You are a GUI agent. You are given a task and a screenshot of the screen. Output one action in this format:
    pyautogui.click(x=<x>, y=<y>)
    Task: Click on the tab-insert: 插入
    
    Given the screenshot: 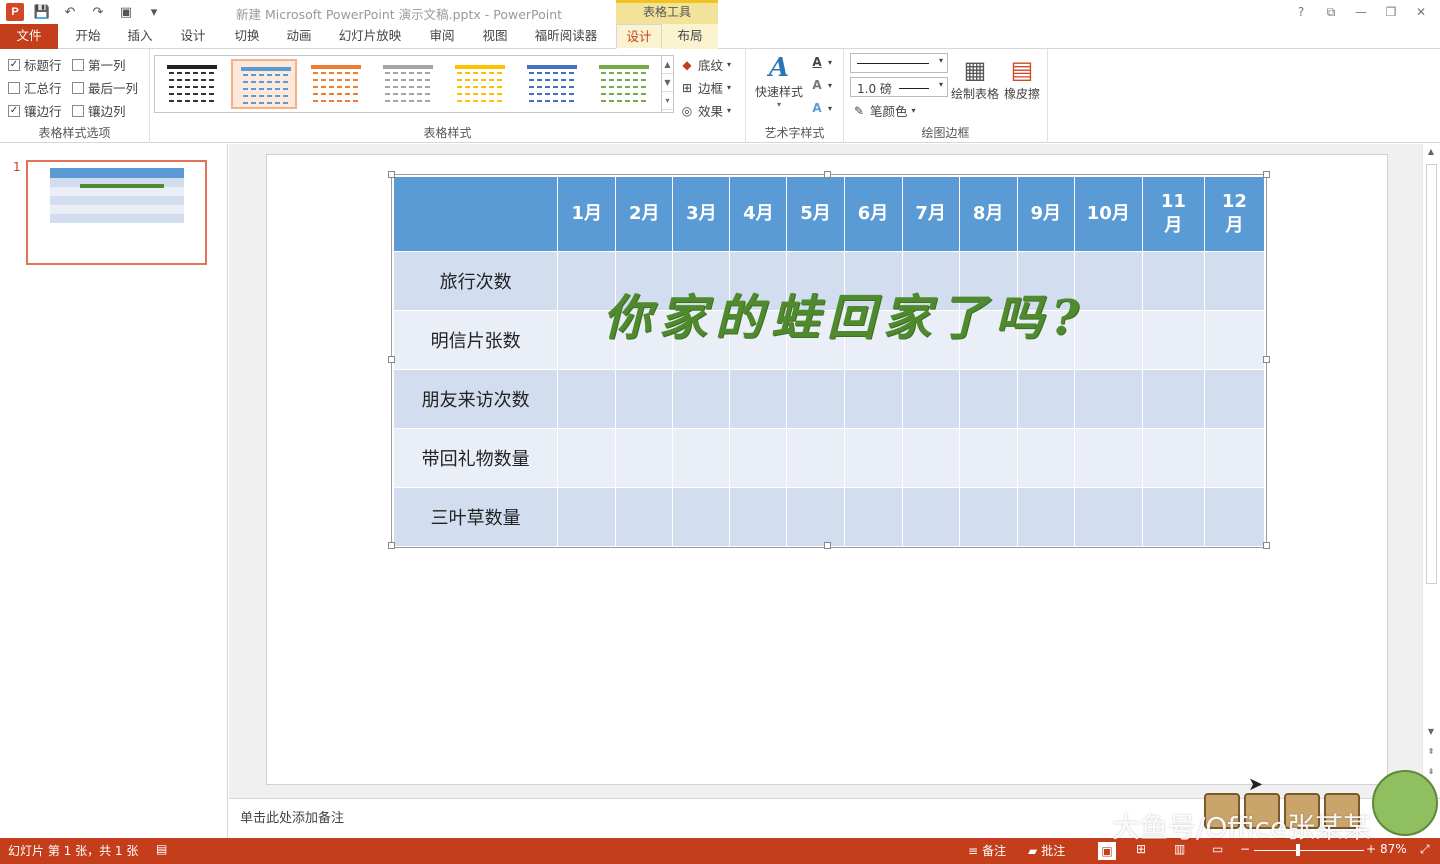 What is the action you would take?
    pyautogui.click(x=140, y=36)
    